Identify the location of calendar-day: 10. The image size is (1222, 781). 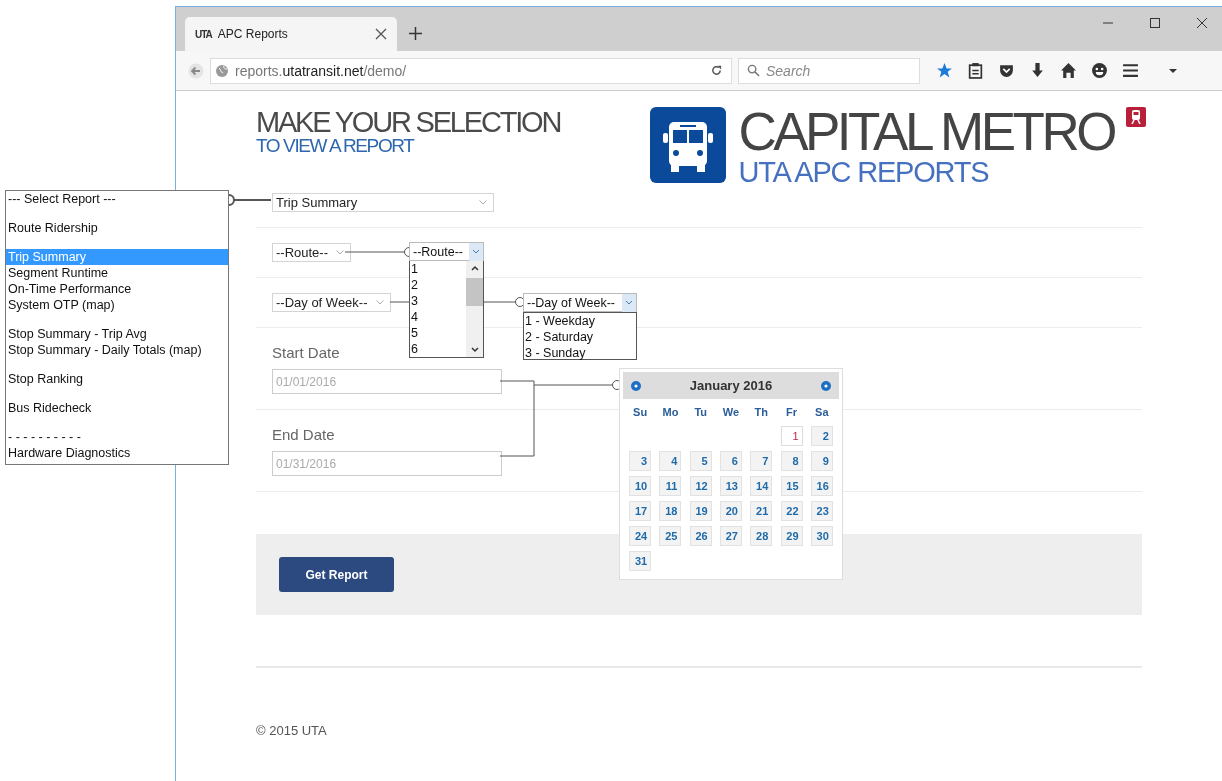
(640, 486).